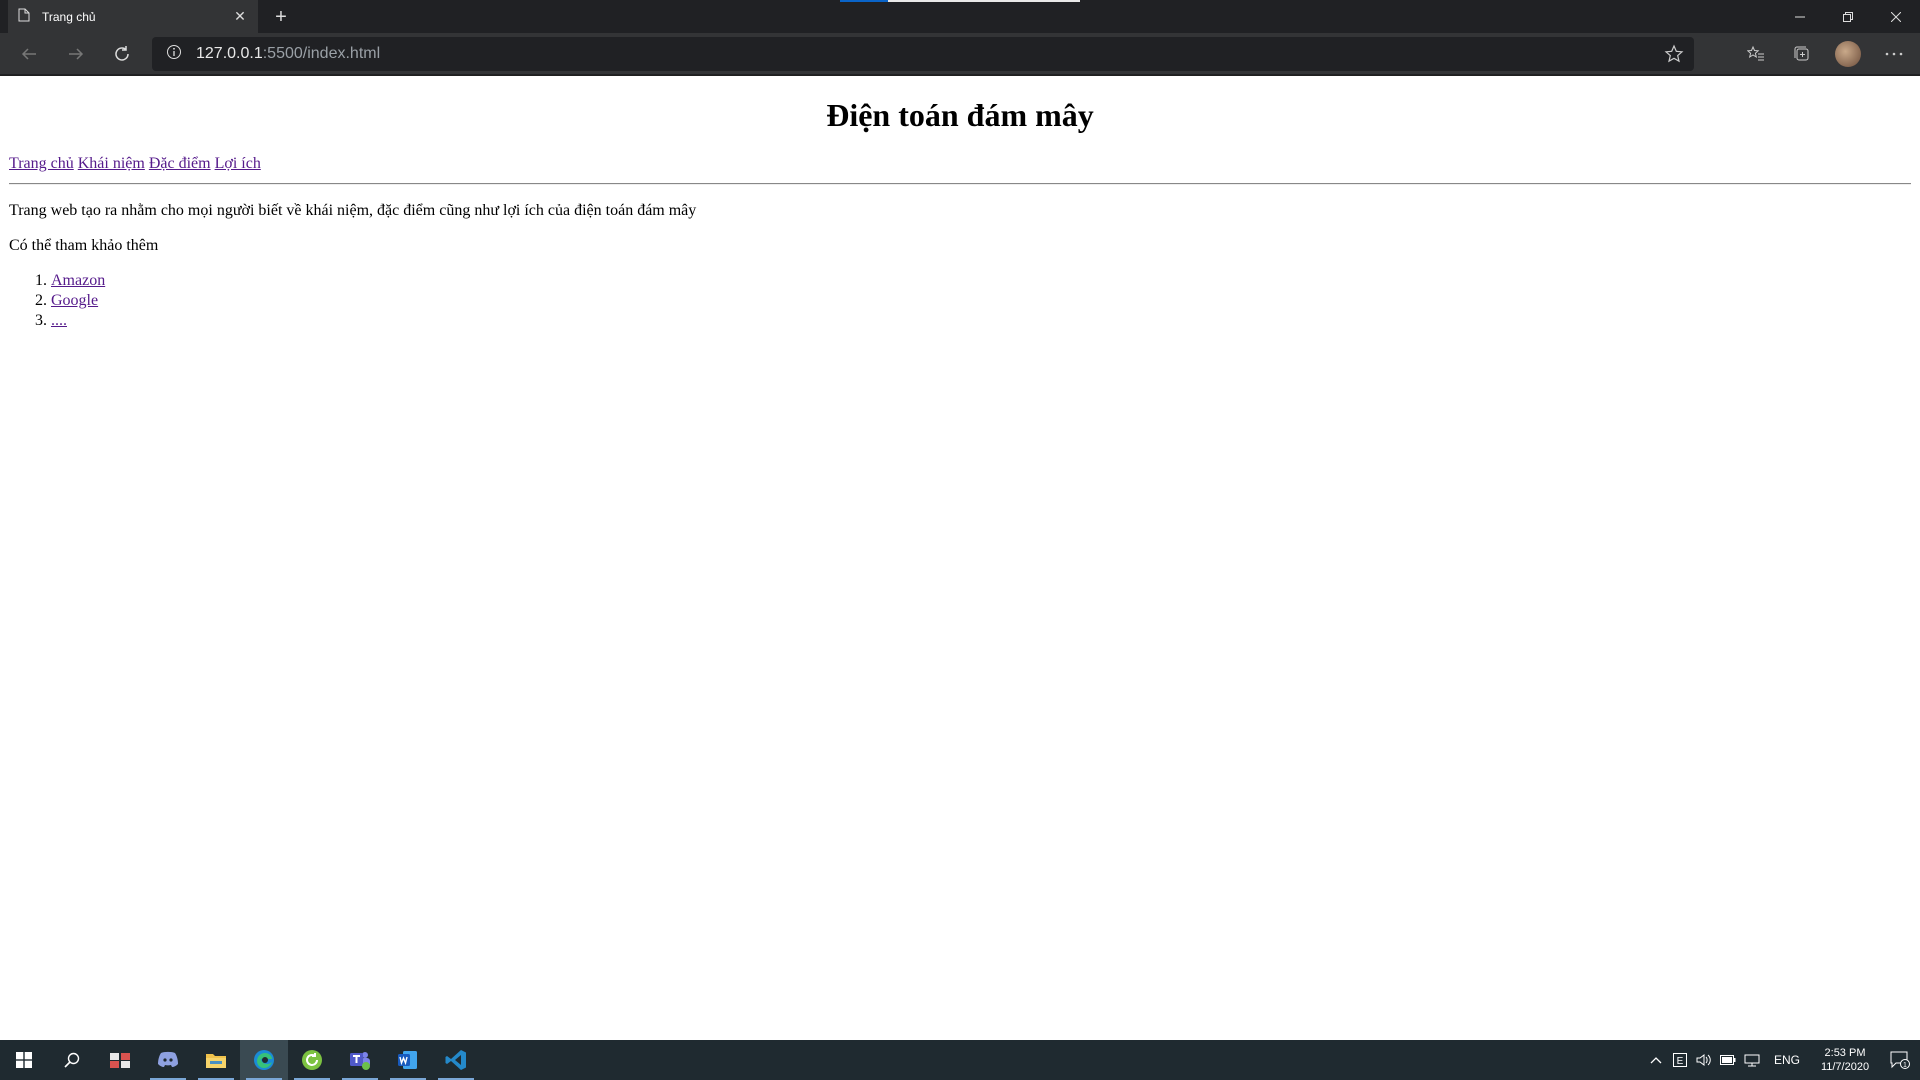  I want to click on link-amazon: Amazon, so click(78, 280).